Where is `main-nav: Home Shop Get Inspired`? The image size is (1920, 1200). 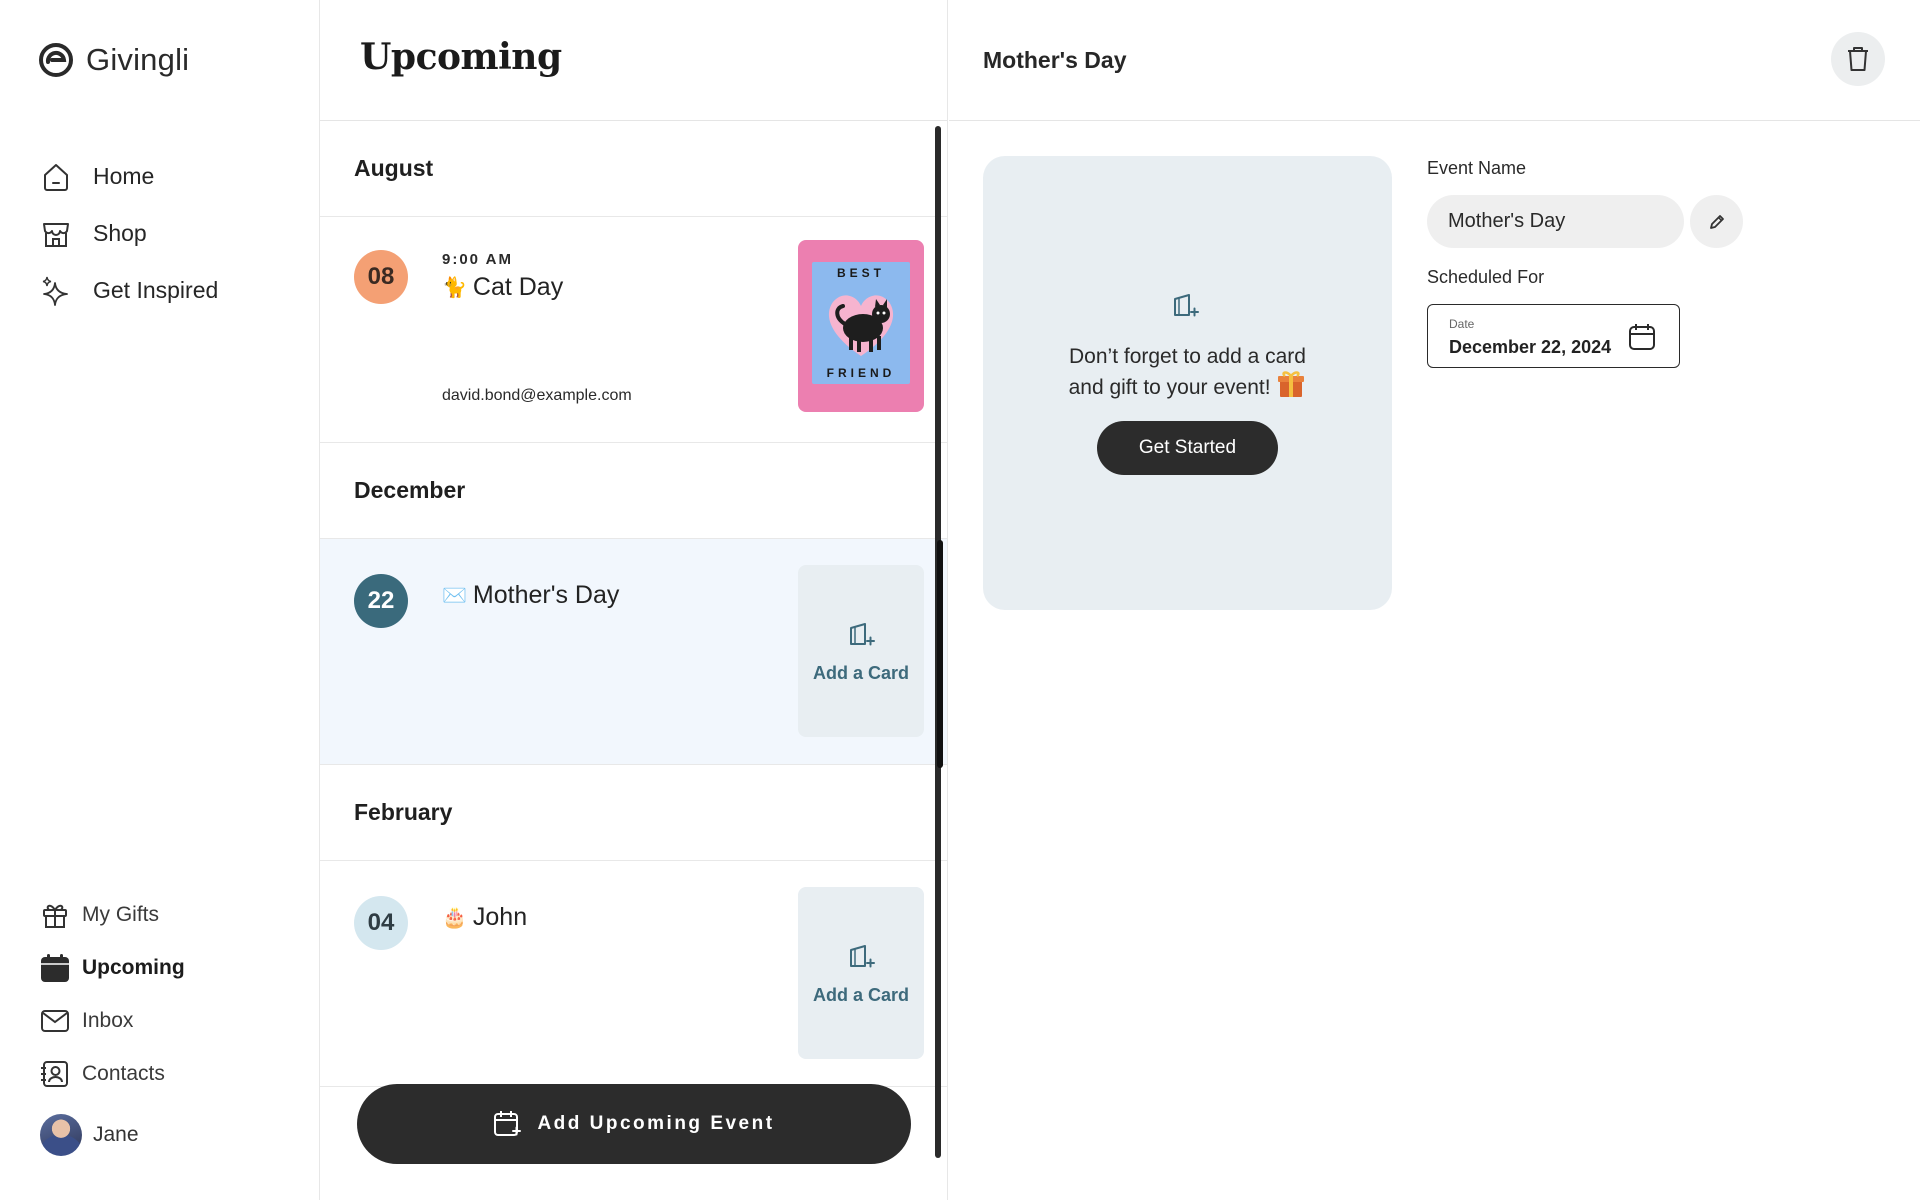
main-nav: Home Shop Get Inspired is located at coordinates (129, 233).